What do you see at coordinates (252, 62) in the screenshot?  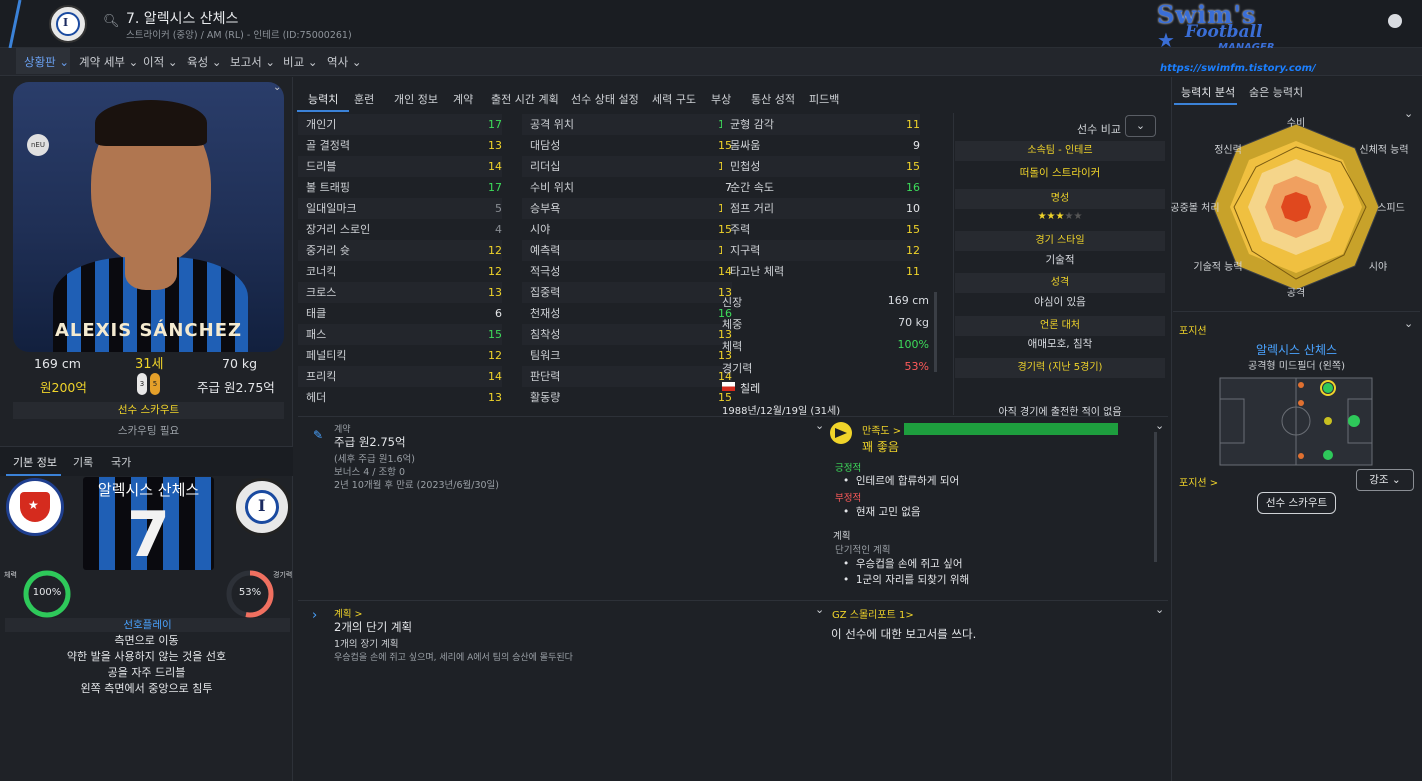 I see `menu-item-reports: 보고서 ⌄` at bounding box center [252, 62].